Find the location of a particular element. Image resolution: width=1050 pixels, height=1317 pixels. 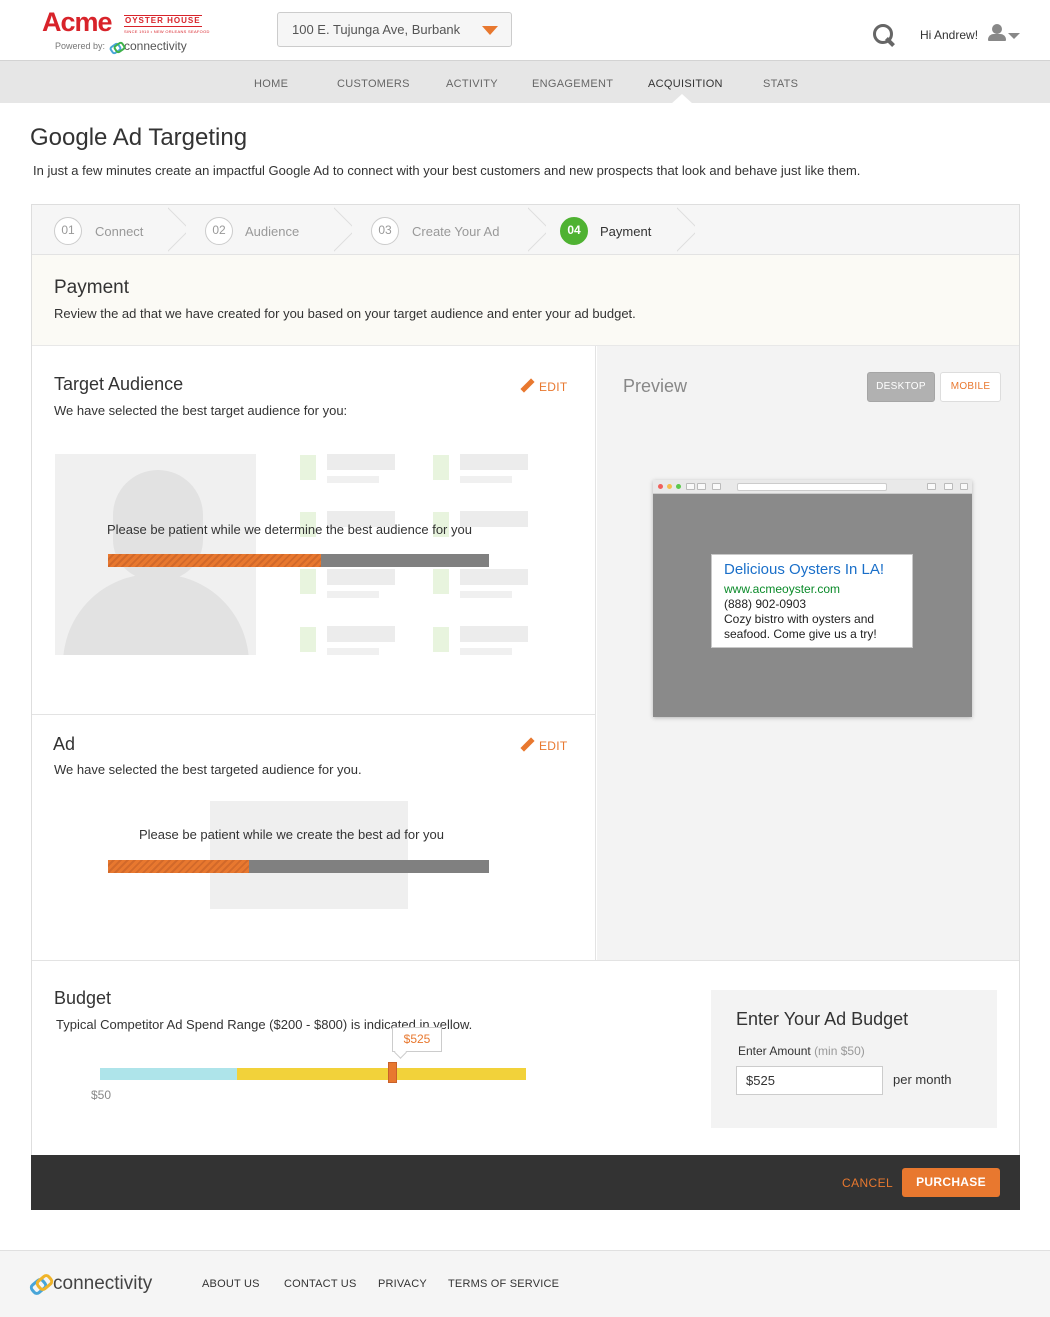

ad-phone: (888) 902-0903 is located at coordinates (765, 604).